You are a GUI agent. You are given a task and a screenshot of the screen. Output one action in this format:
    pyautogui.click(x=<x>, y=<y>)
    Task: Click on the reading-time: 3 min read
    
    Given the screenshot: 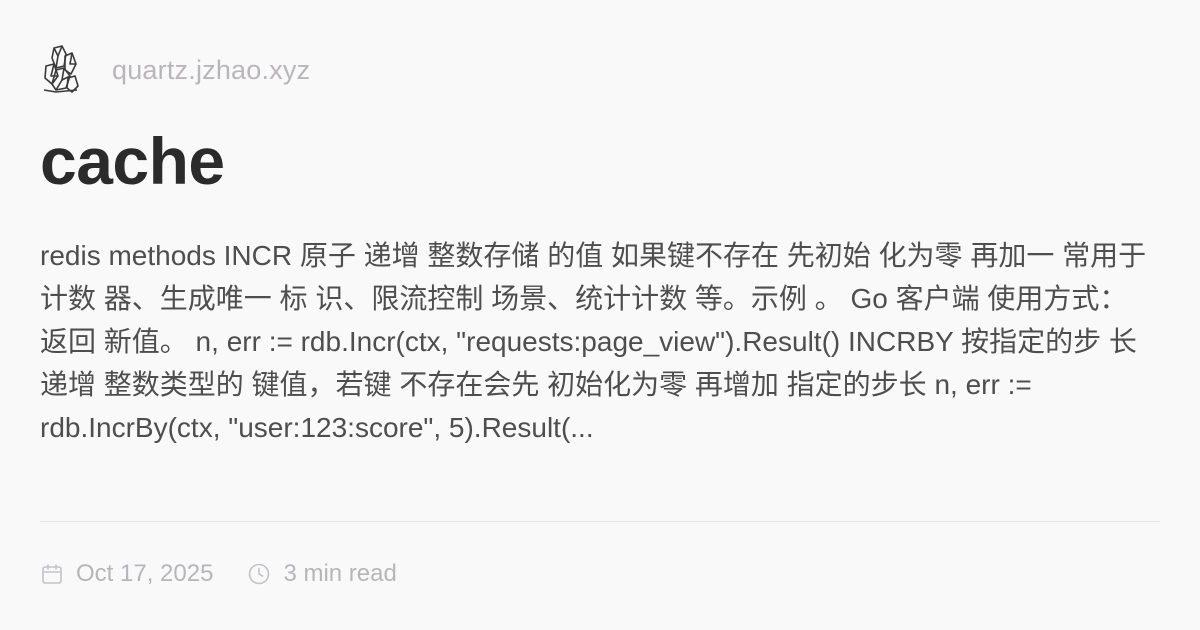 What is the action you would take?
    pyautogui.click(x=322, y=574)
    